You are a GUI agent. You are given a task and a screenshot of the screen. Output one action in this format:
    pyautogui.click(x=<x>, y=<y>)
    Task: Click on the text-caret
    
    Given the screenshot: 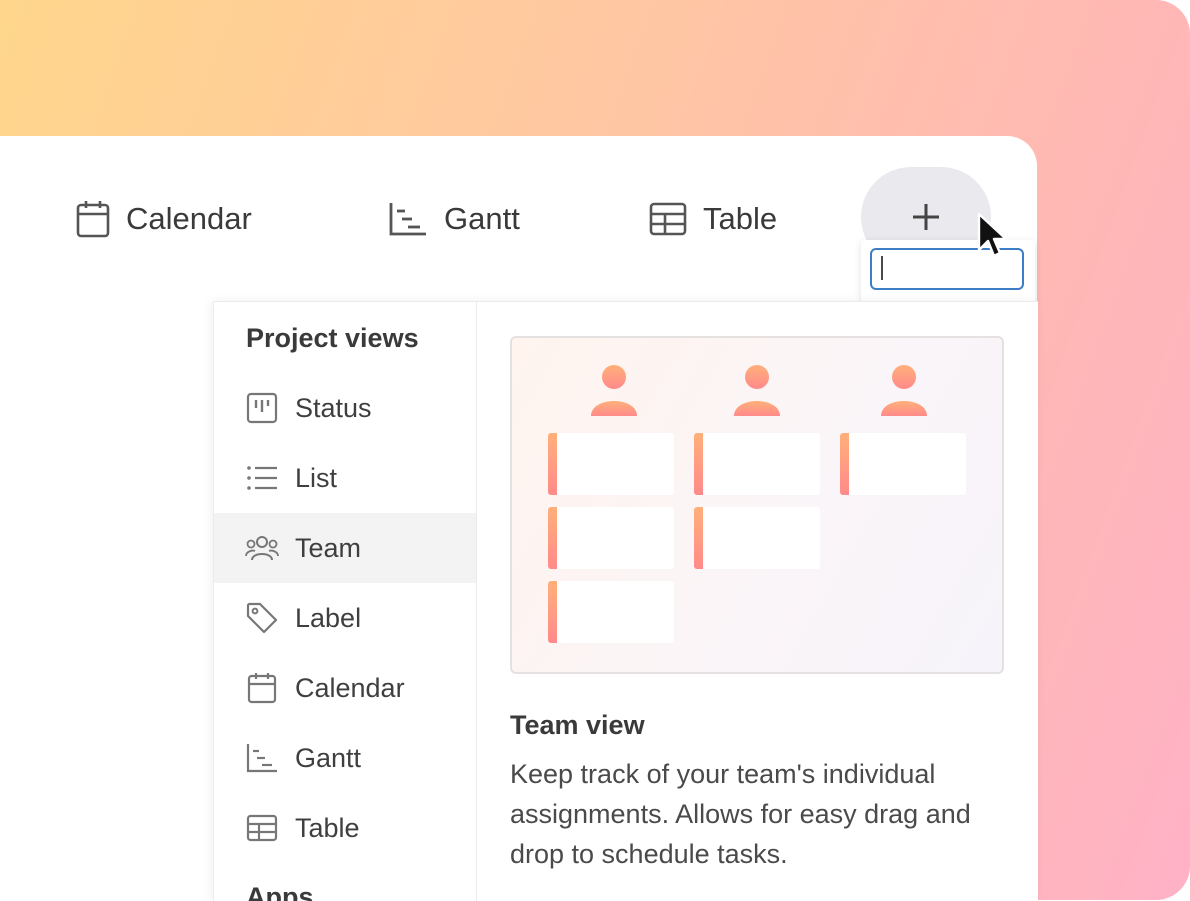 What is the action you would take?
    pyautogui.click(x=882, y=268)
    